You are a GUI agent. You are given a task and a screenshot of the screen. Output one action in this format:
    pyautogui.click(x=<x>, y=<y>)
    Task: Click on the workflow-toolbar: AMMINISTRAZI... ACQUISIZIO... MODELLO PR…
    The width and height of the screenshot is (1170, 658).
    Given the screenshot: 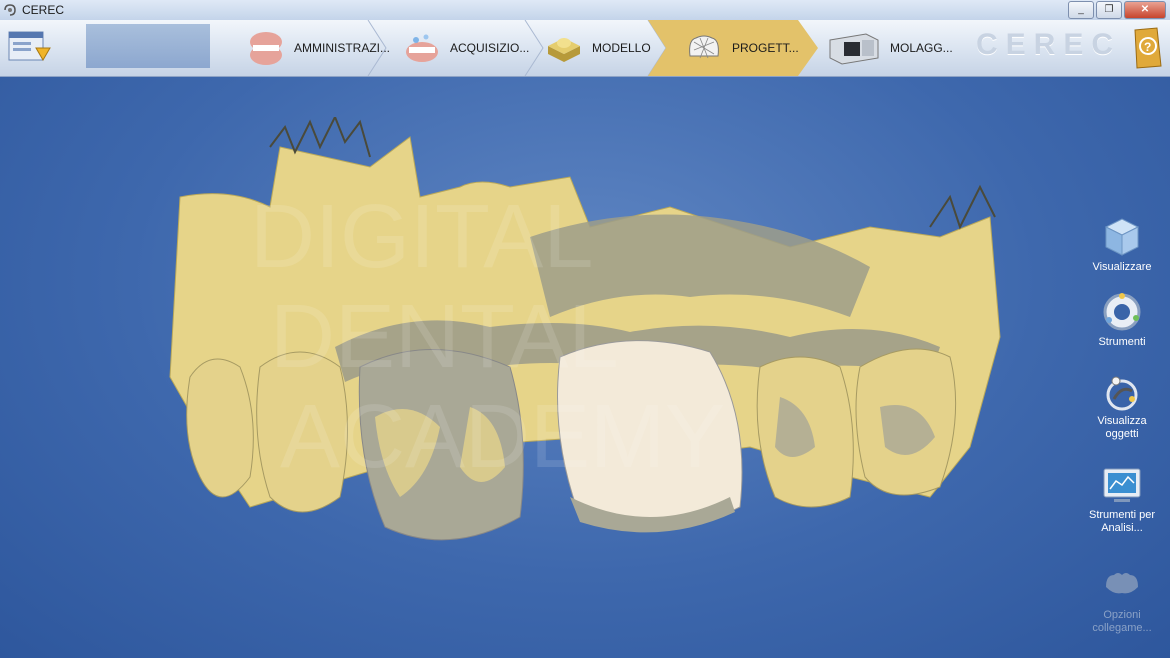 What is the action you would take?
    pyautogui.click(x=585, y=48)
    